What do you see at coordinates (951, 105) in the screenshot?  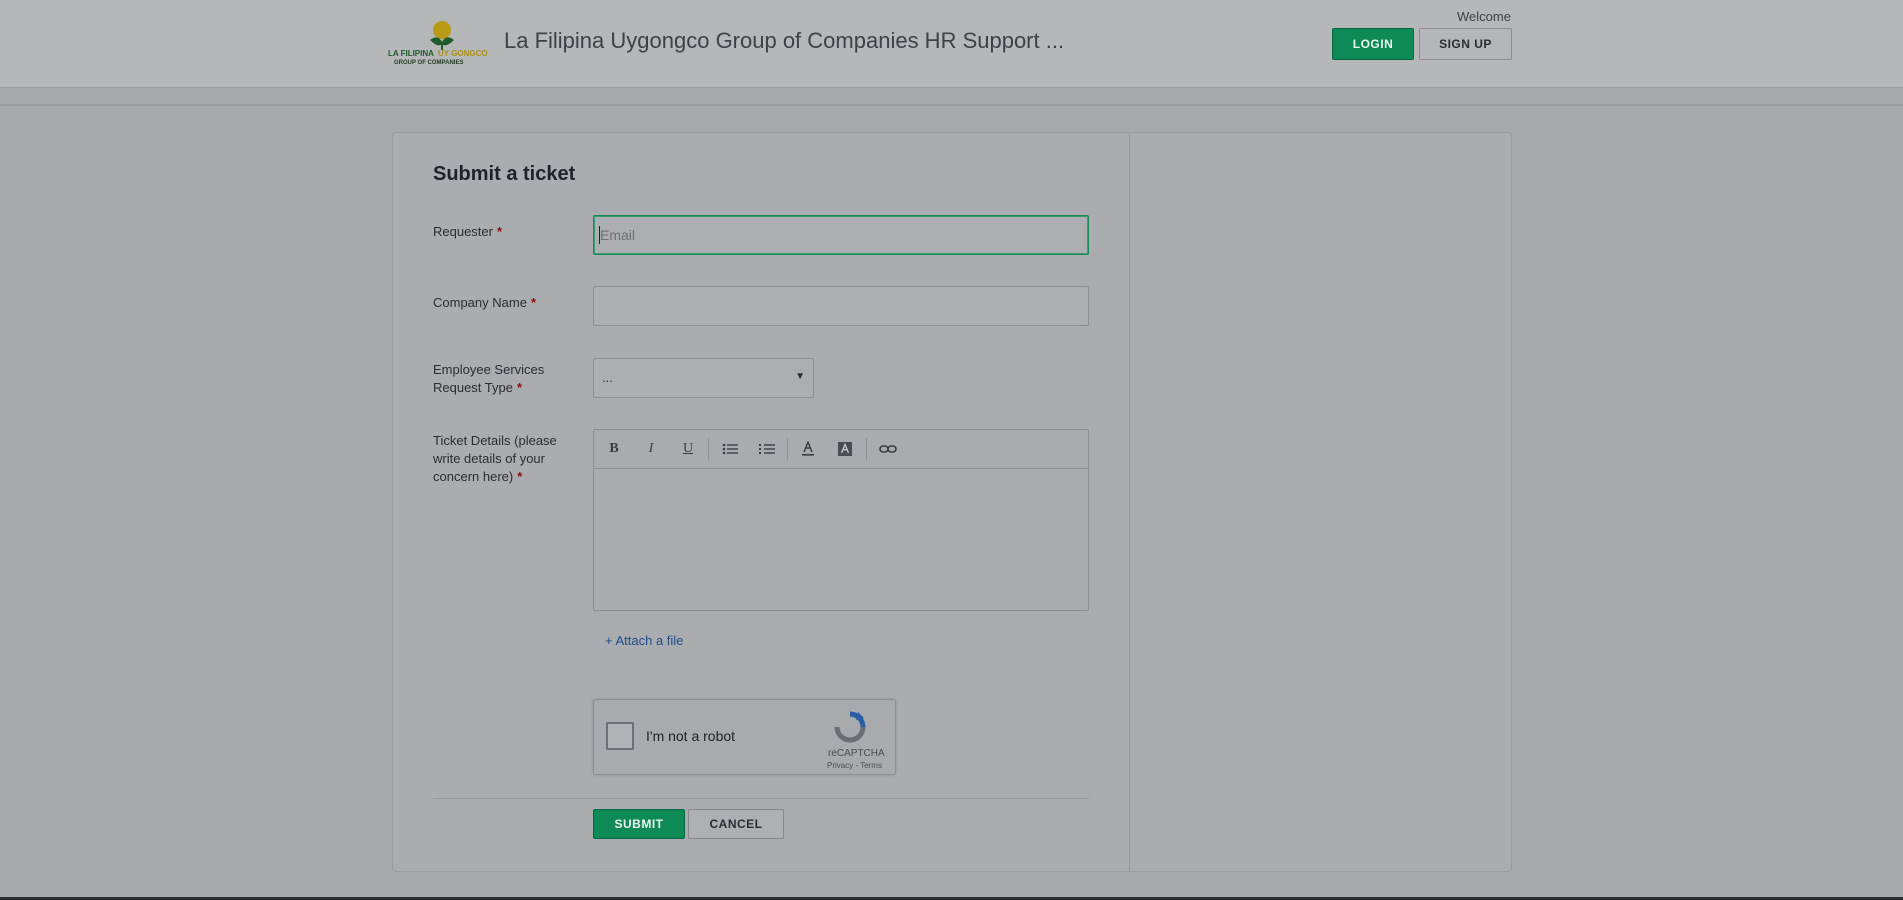 I see `header-divider` at bounding box center [951, 105].